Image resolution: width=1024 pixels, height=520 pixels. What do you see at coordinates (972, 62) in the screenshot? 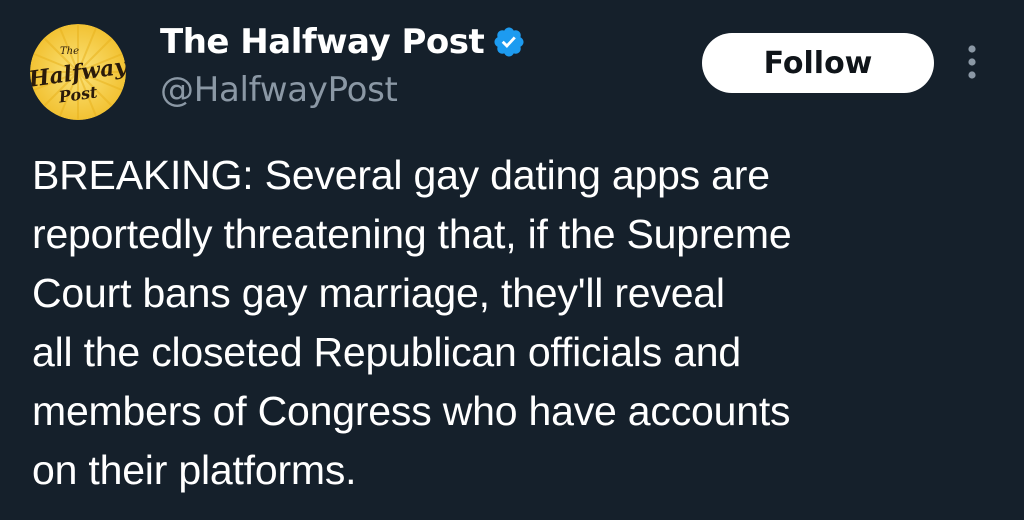
I see `more-vertical-icon` at bounding box center [972, 62].